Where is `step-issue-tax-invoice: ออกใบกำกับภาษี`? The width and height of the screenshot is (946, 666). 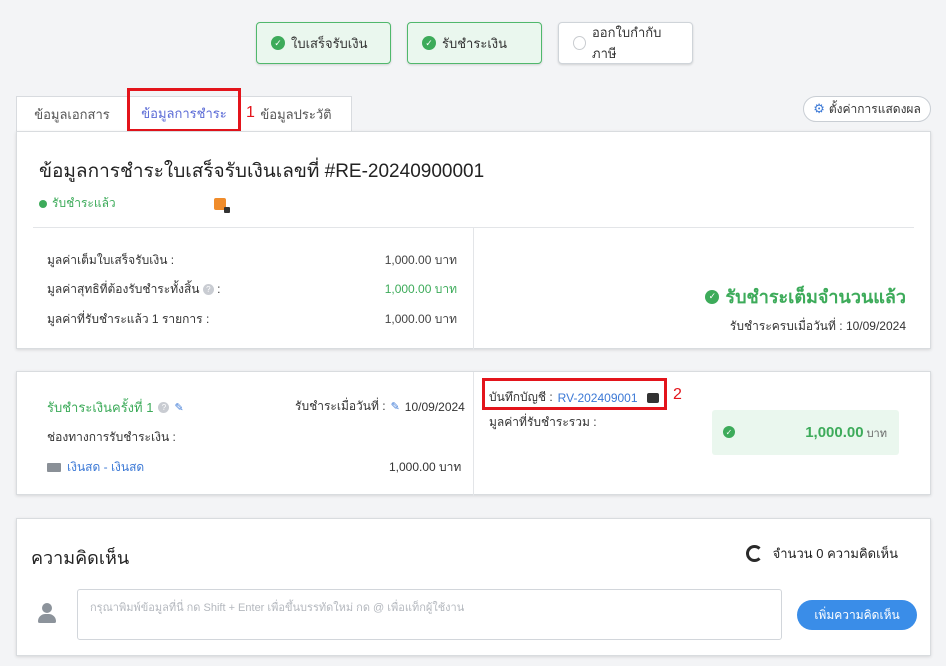
step-issue-tax-invoice: ออกใบกำกับภาษี is located at coordinates (625, 43).